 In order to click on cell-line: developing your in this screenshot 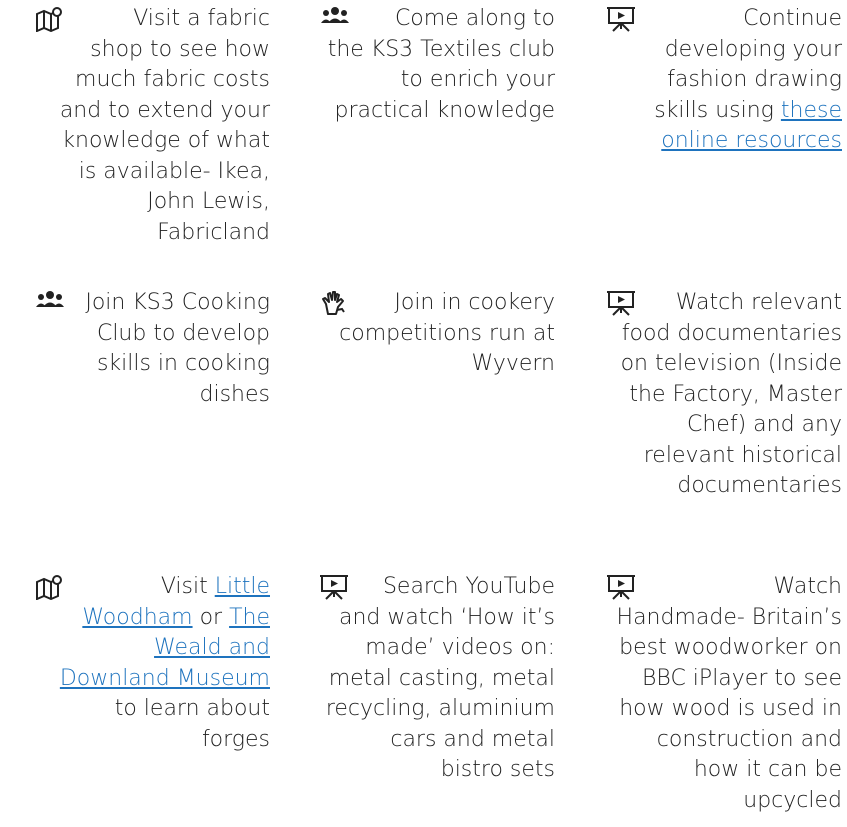, I will do `click(753, 49)`.